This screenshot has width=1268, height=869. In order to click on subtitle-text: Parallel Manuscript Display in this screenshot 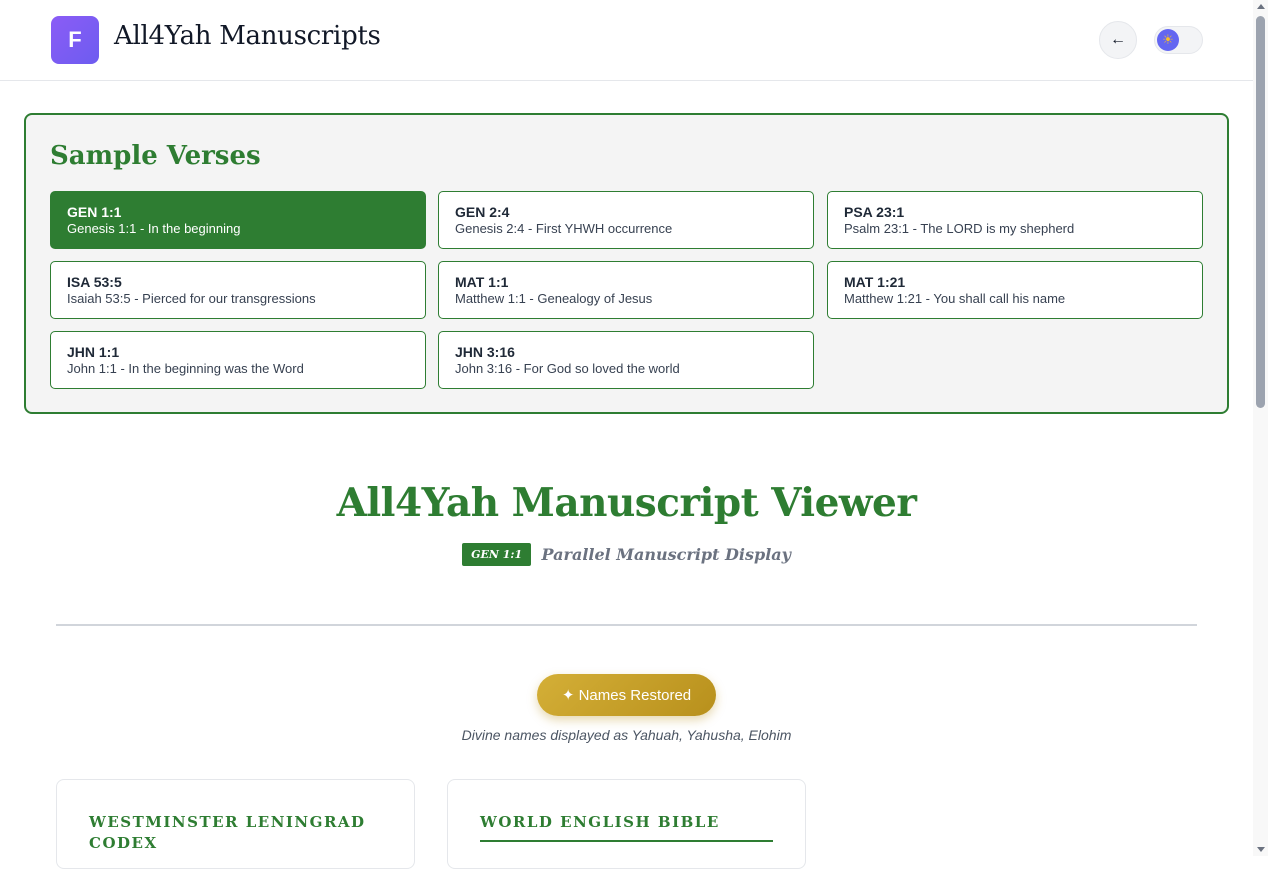, I will do `click(666, 554)`.